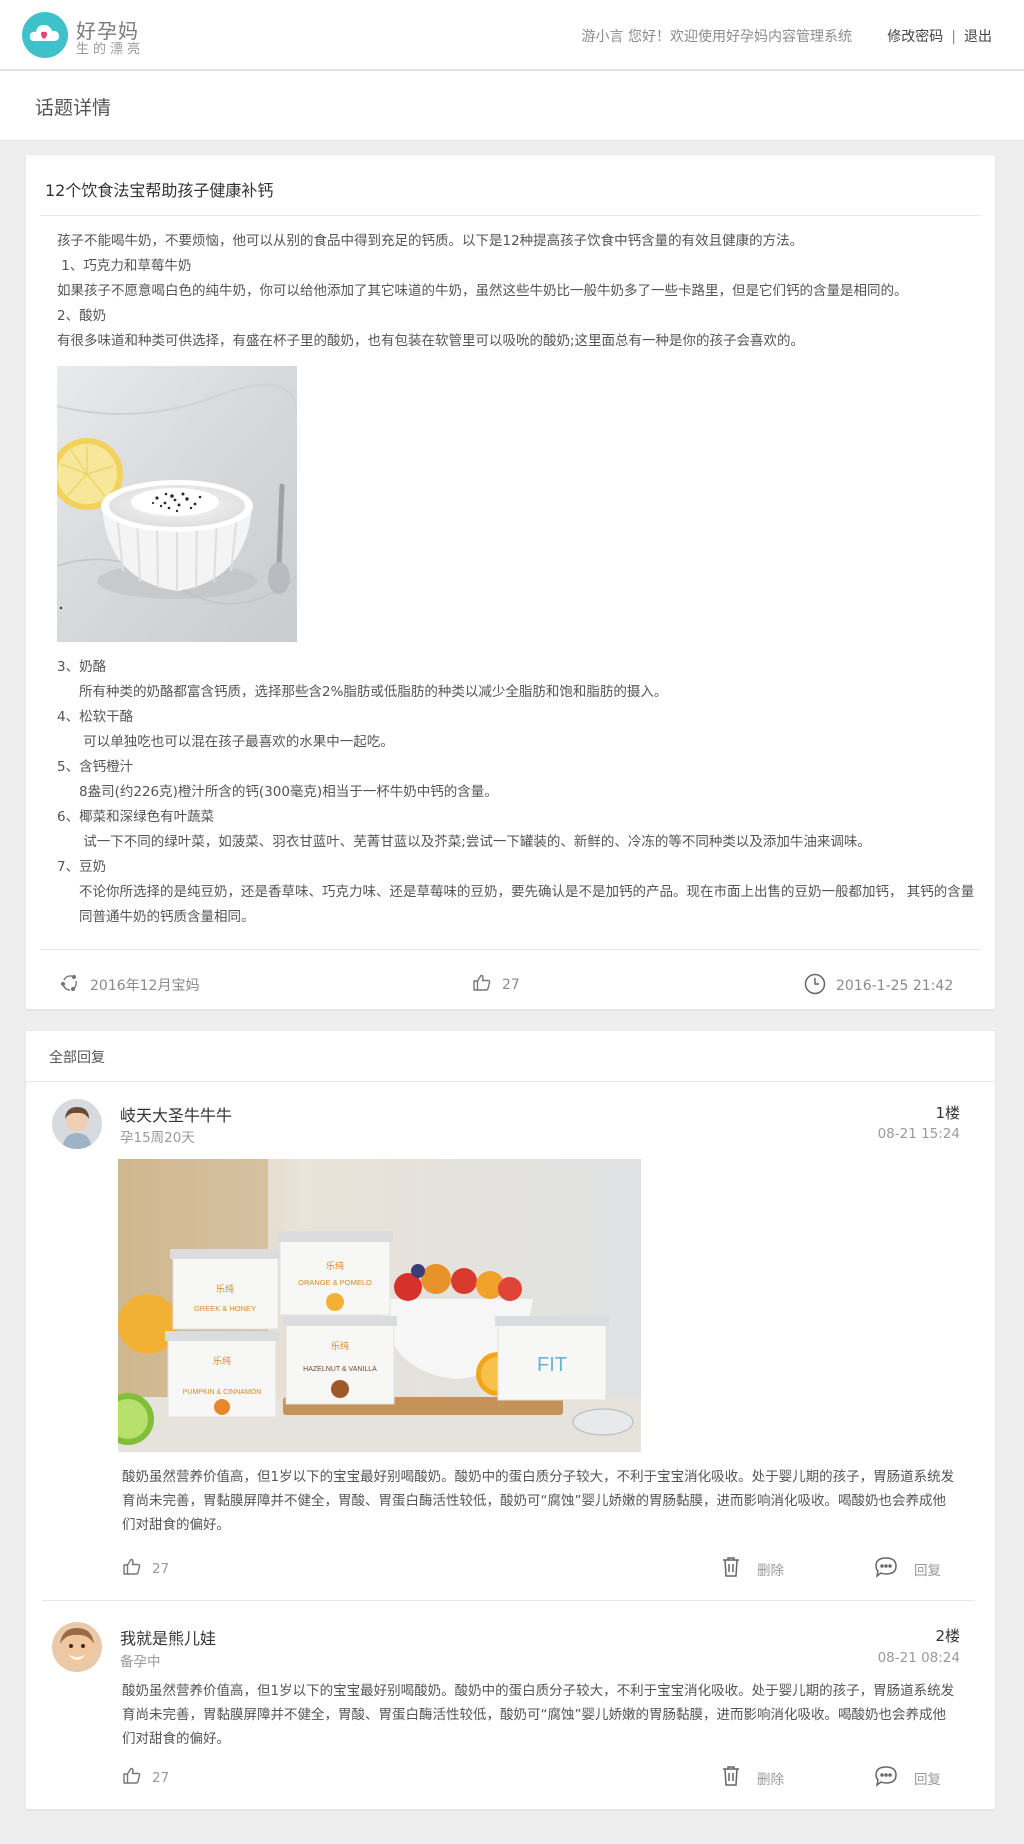 The height and width of the screenshot is (1844, 1024). I want to click on group-tag: 2016年12月宝妈, so click(129, 985).